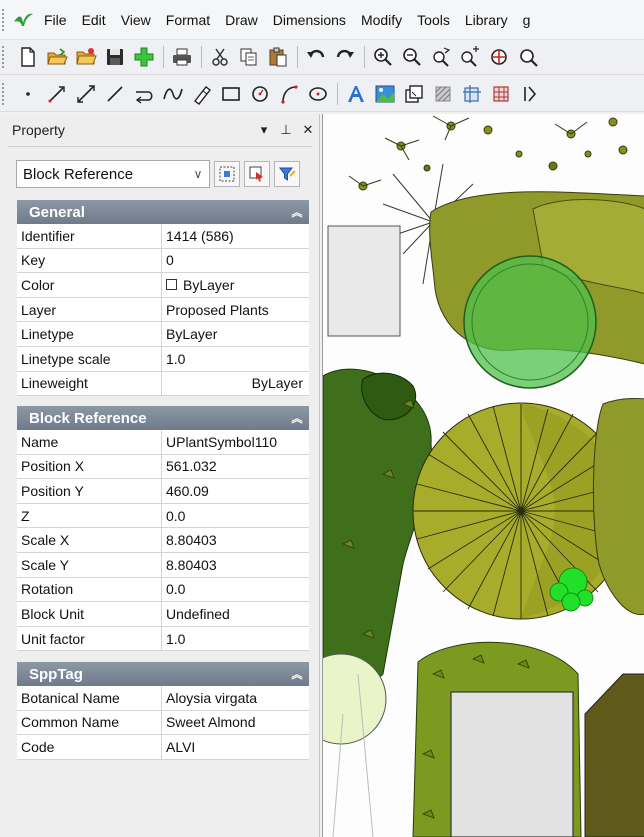  I want to click on cut-icon, so click(220, 57).